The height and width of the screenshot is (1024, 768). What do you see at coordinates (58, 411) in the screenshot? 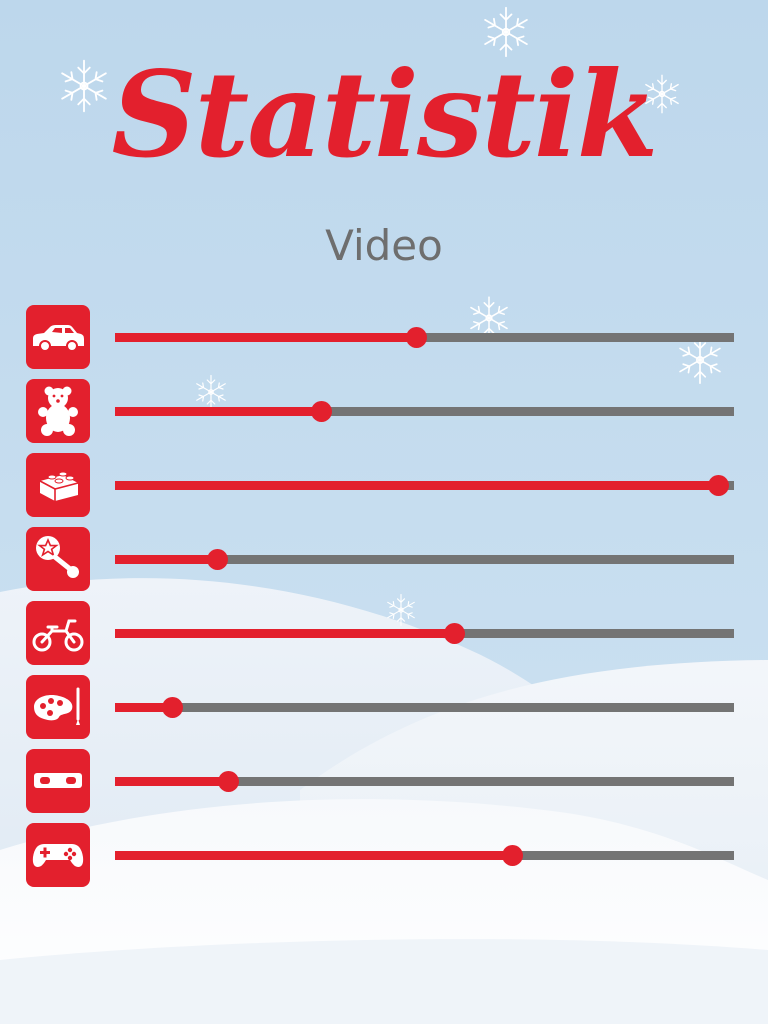
I see `teddy-bear-icon` at bounding box center [58, 411].